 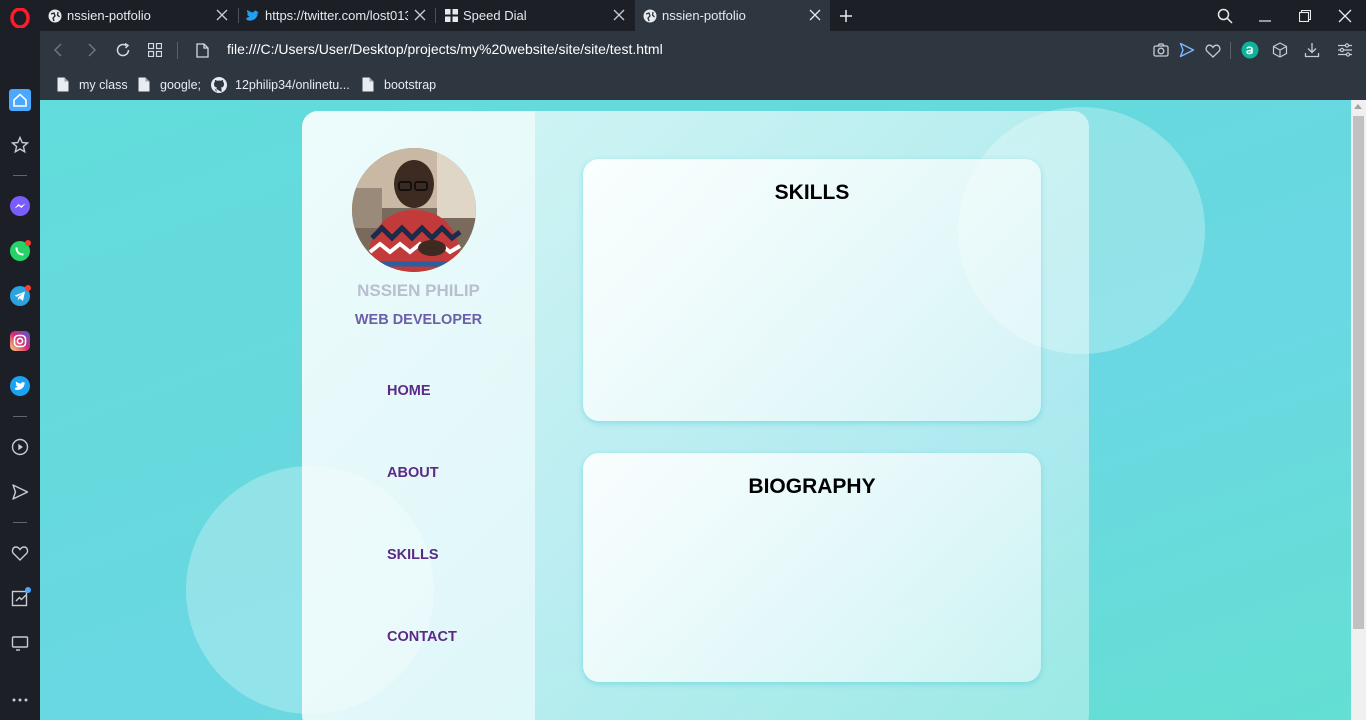 I want to click on scroll-up-arrow-icon, so click(x=1358, y=106).